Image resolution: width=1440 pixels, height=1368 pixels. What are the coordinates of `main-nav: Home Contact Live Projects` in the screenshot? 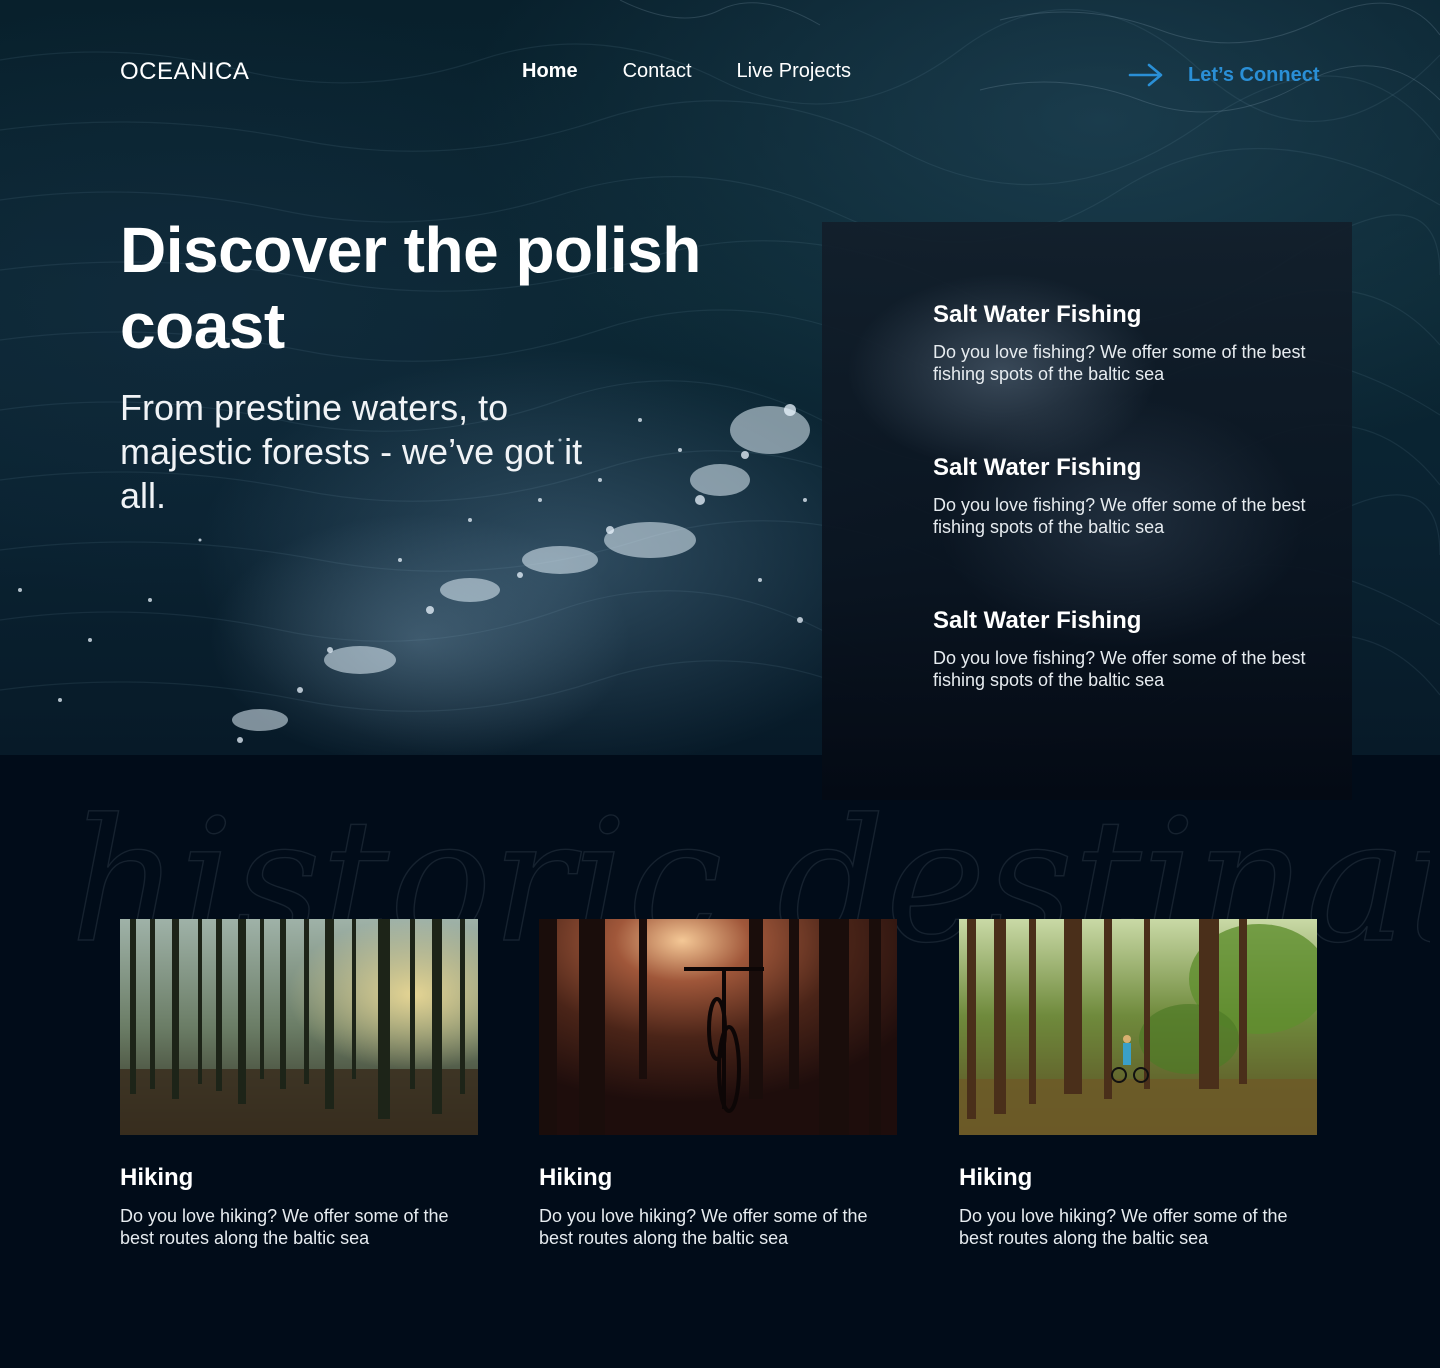 It's located at (686, 71).